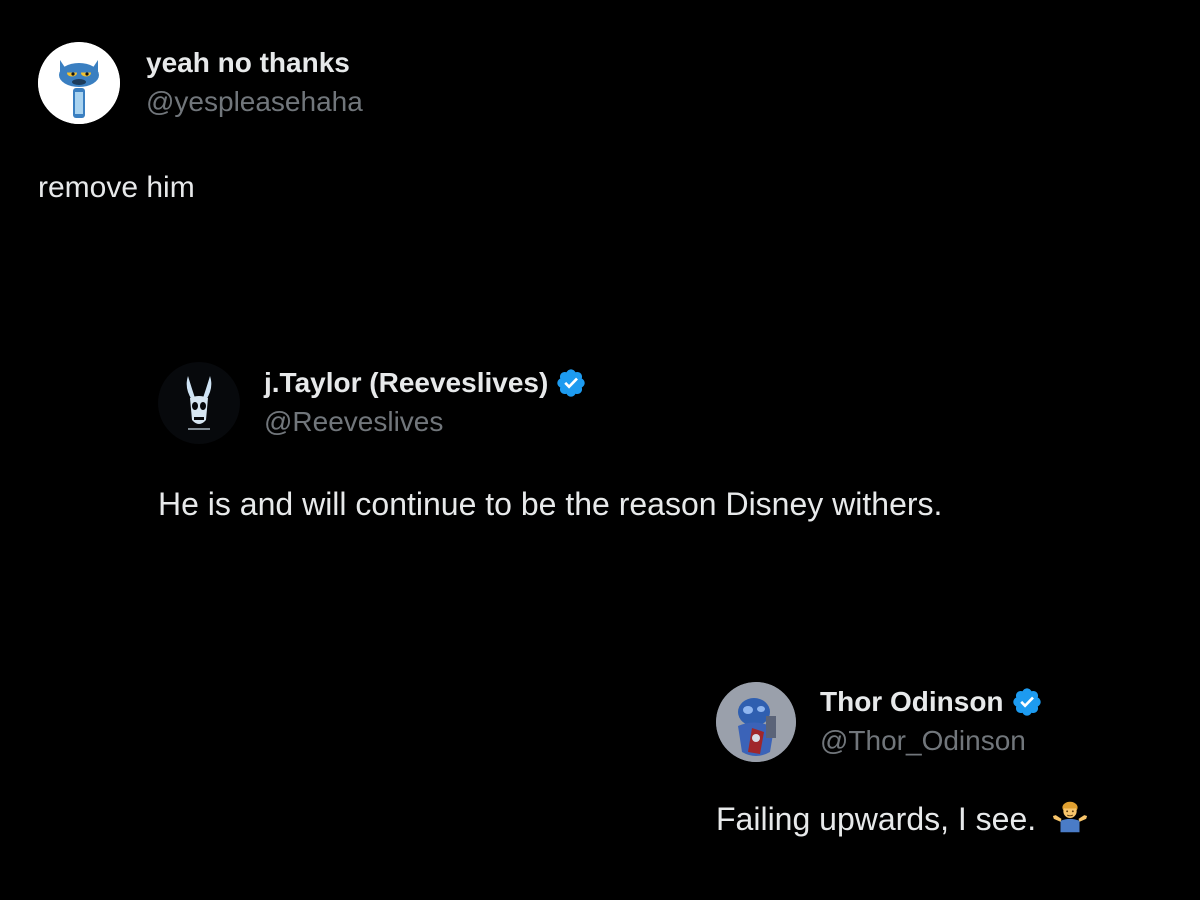 The height and width of the screenshot is (900, 1200). I want to click on display-name-text: Thor Odinson, so click(912, 702).